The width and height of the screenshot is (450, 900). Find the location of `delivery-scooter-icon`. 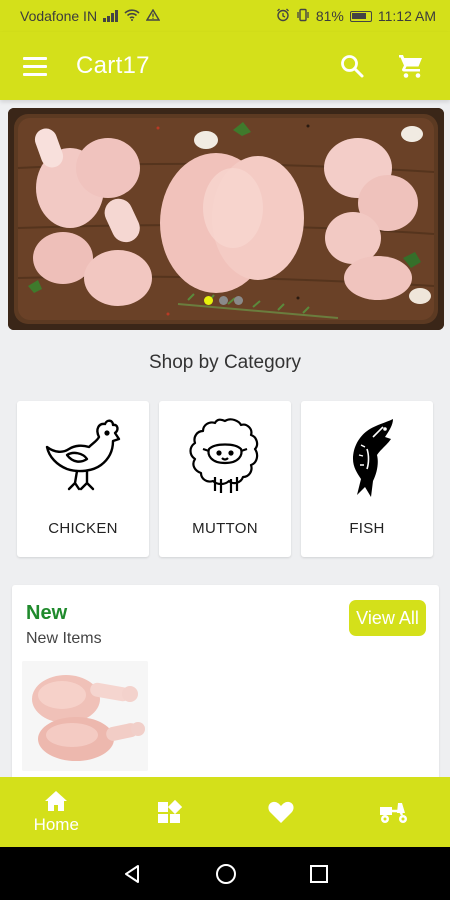

delivery-scooter-icon is located at coordinates (393, 813).